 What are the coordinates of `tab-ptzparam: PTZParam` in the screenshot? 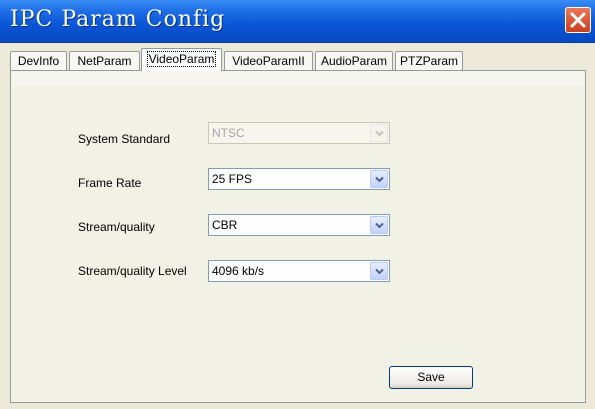 It's located at (429, 60).